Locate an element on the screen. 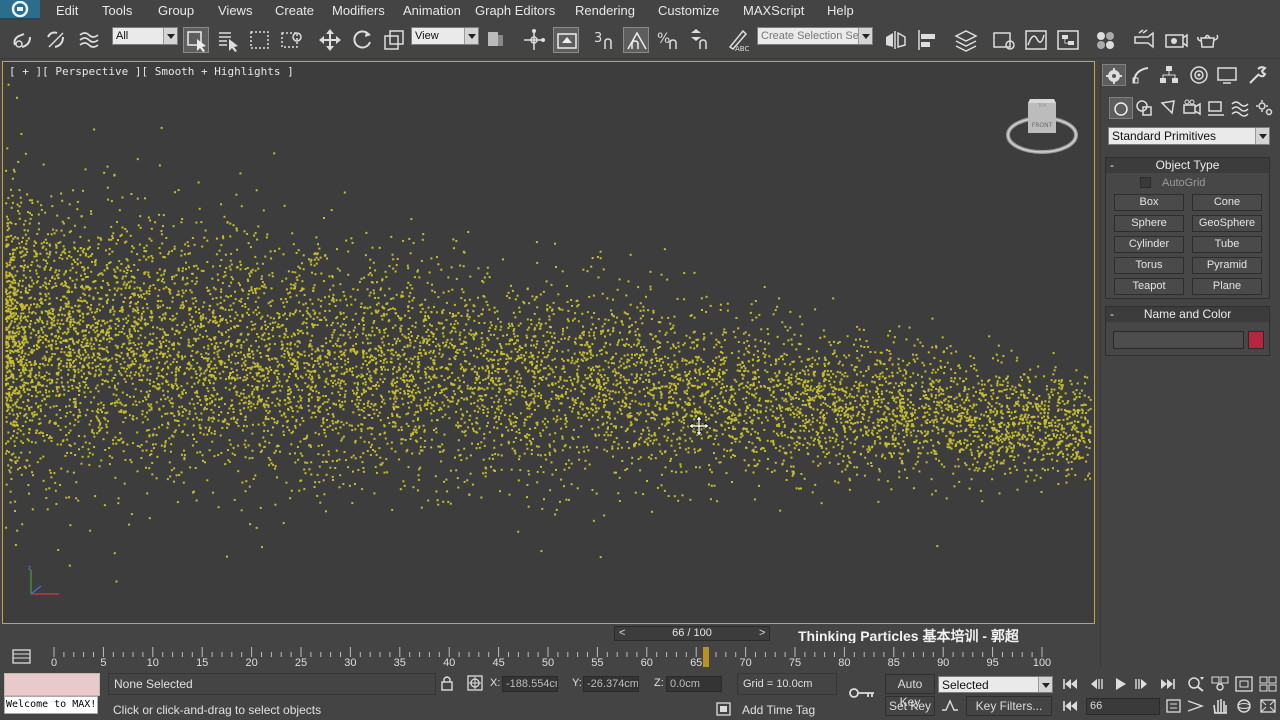  systems-category-icon is located at coordinates (1265, 108).